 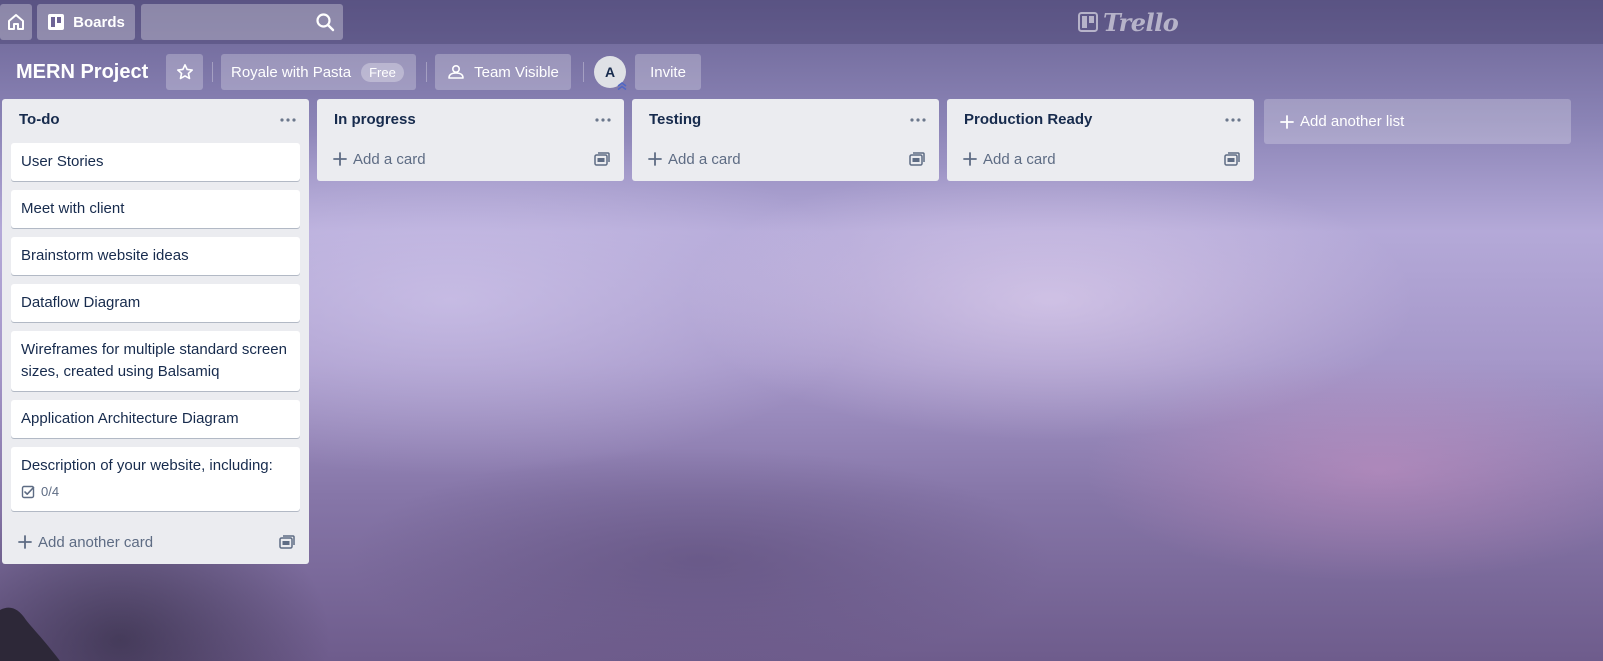 What do you see at coordinates (1088, 22) in the screenshot?
I see `trello-logo-icon` at bounding box center [1088, 22].